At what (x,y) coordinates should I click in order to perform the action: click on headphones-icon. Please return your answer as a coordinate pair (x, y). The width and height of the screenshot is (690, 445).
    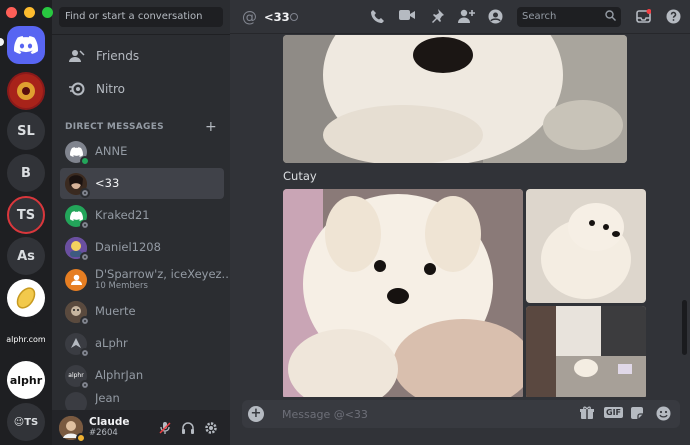
    Looking at the image, I should click on (188, 429).